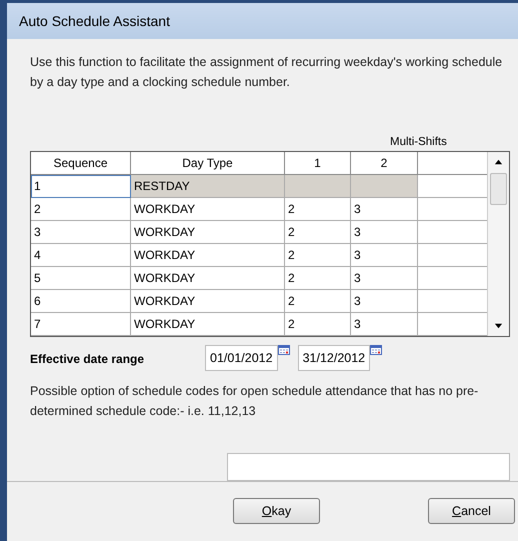 Image resolution: width=518 pixels, height=541 pixels. I want to click on table-row: 7 WORKDAY 2 3, so click(259, 324).